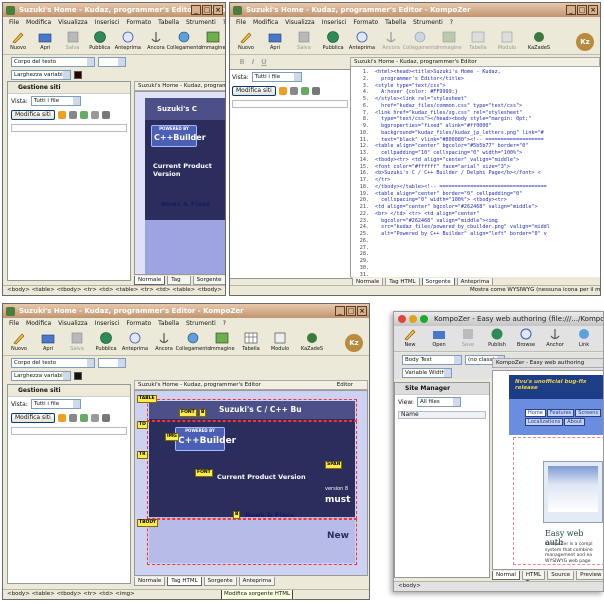 This screenshot has height=604, width=604. I want to click on document-tab: KompoZer - Easy web authoring, so click(547, 363).